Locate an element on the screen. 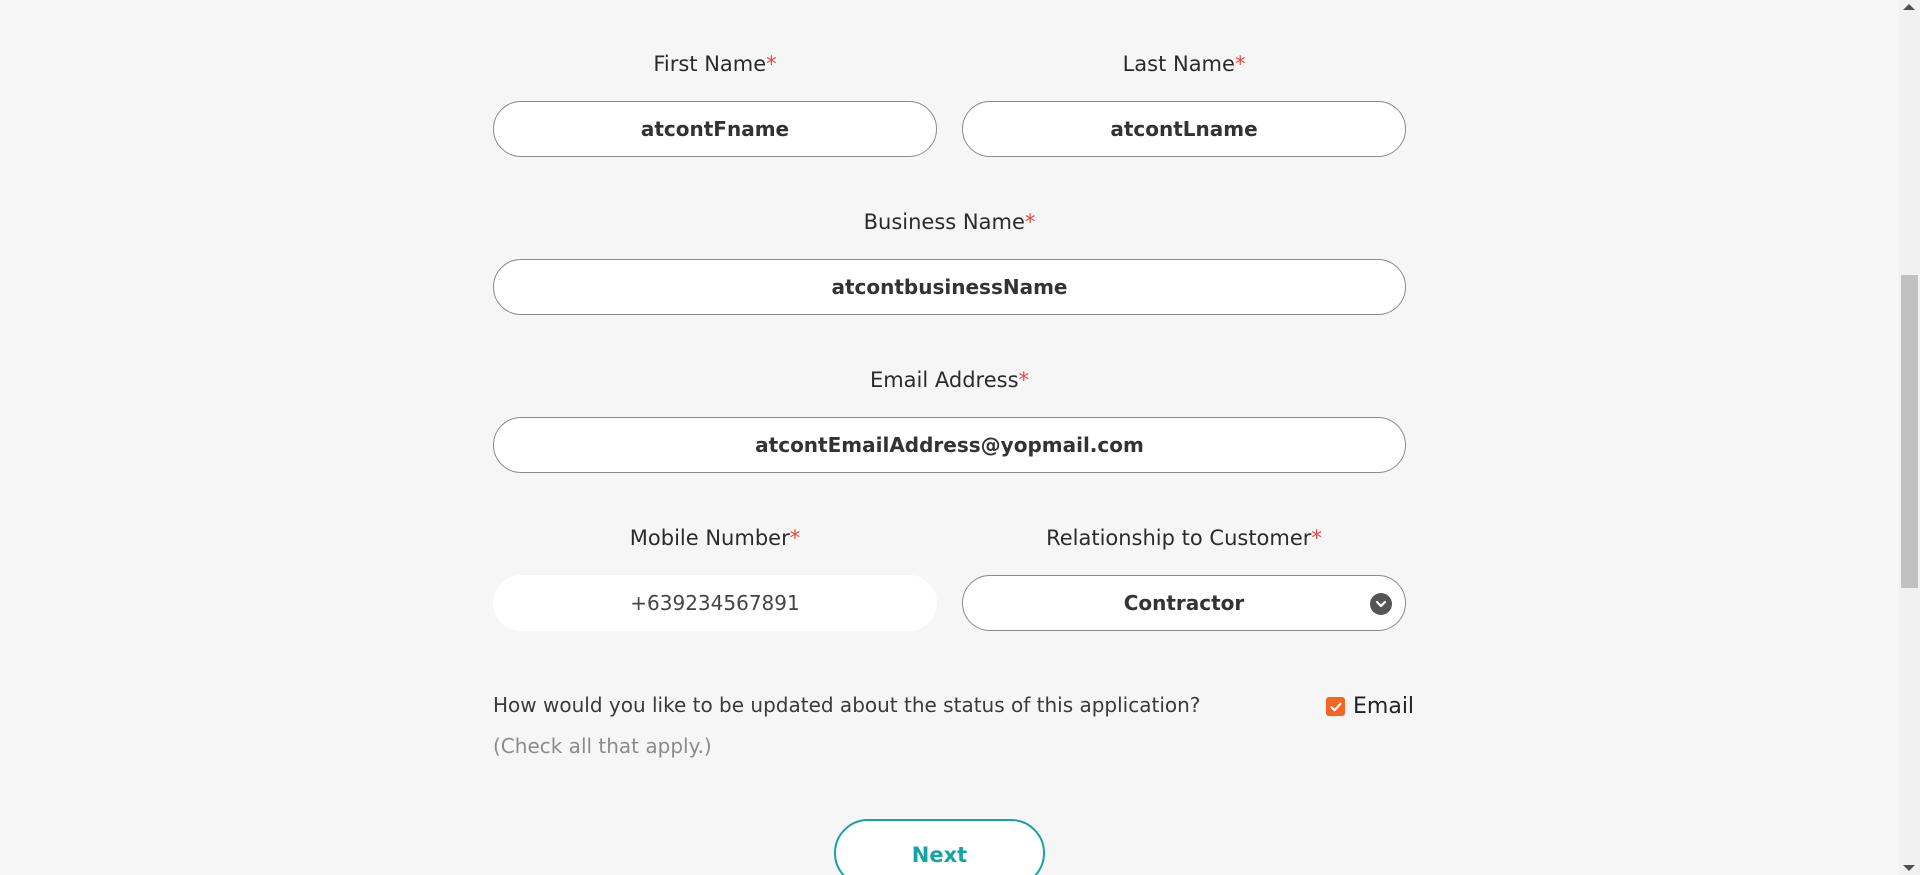 The image size is (1920, 875). last-name-value: atcontLname is located at coordinates (1184, 129).